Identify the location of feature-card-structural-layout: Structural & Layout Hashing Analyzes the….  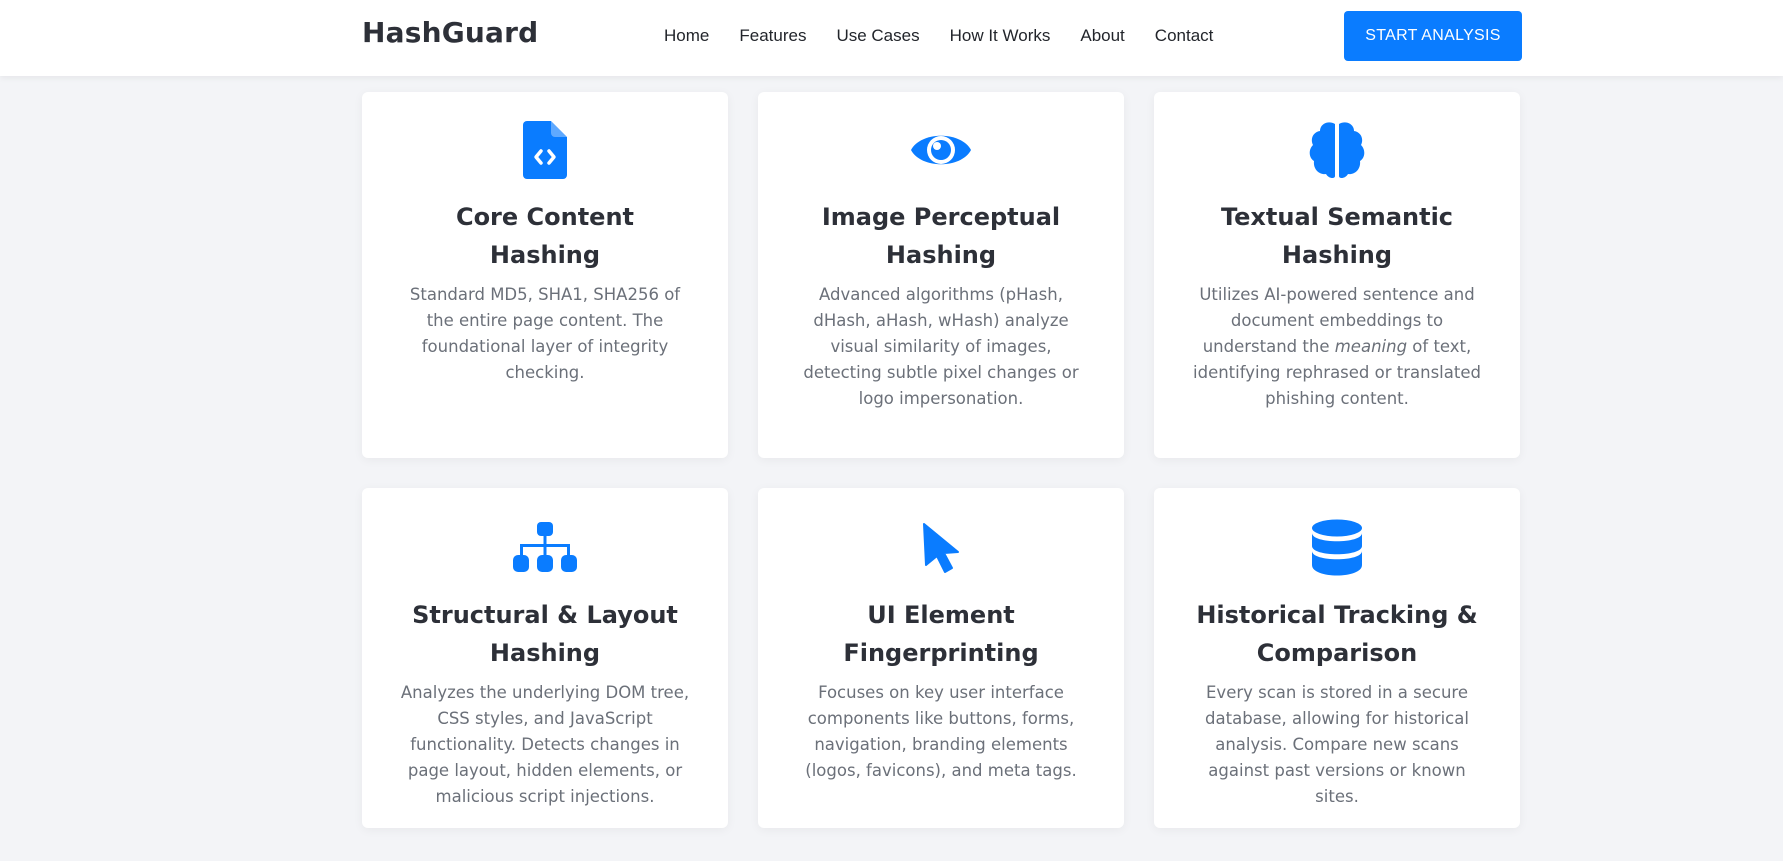
(545, 658).